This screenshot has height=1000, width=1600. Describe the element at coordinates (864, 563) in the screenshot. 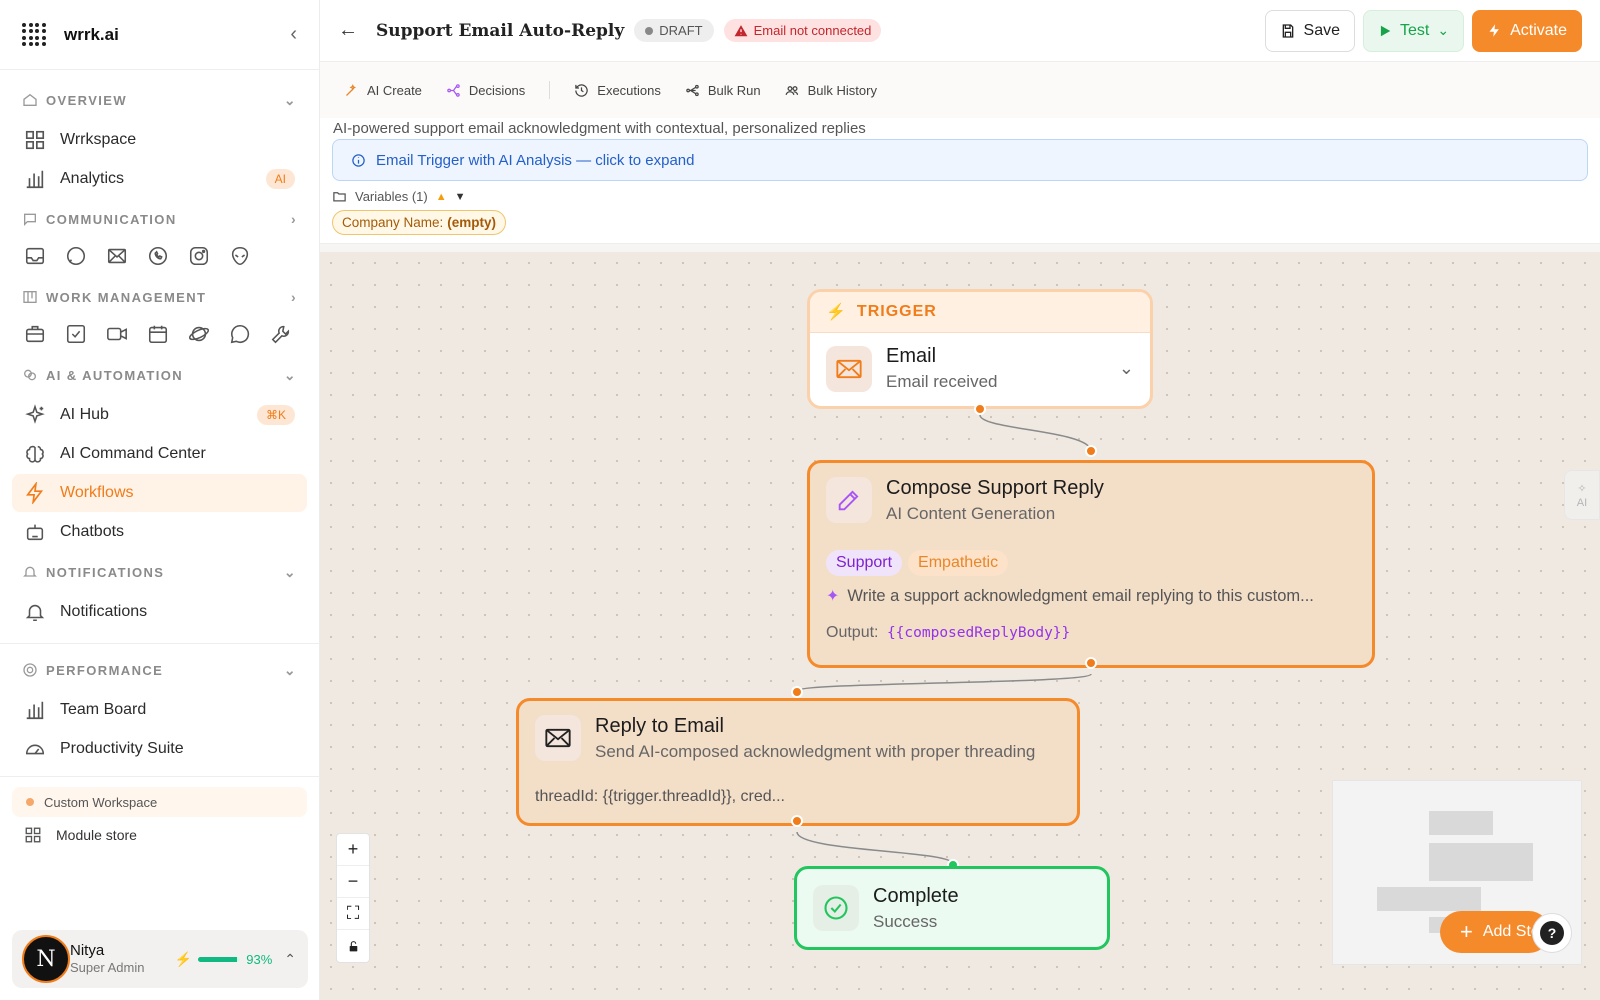

I see `tag-support: Support` at that location.